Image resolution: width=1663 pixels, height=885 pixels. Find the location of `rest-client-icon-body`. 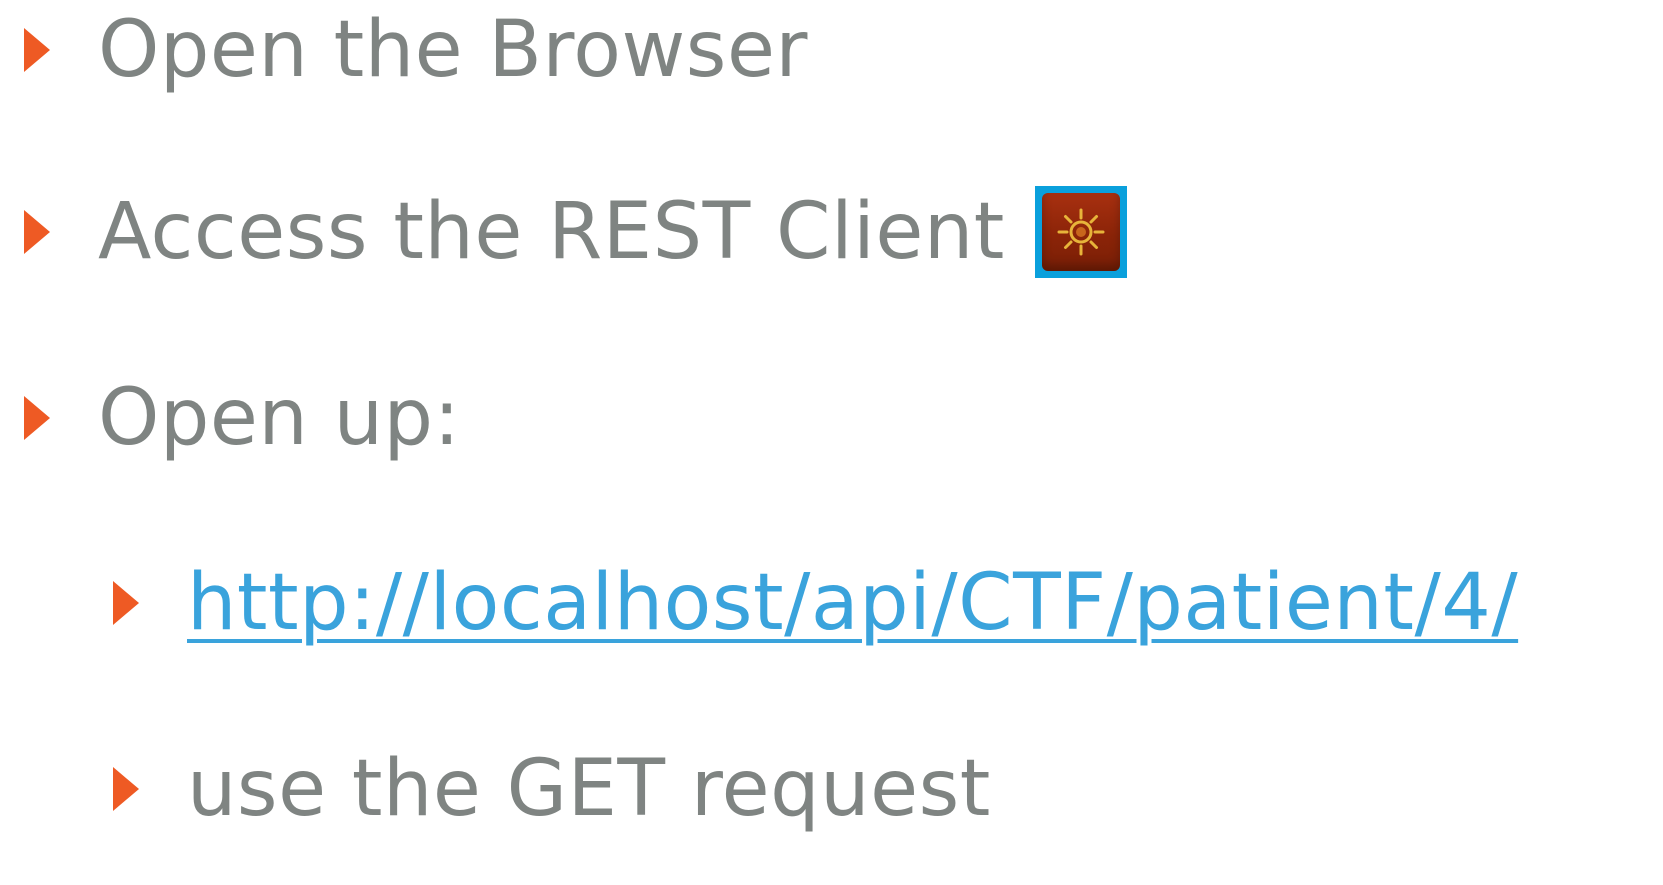

rest-client-icon-body is located at coordinates (1080, 232).